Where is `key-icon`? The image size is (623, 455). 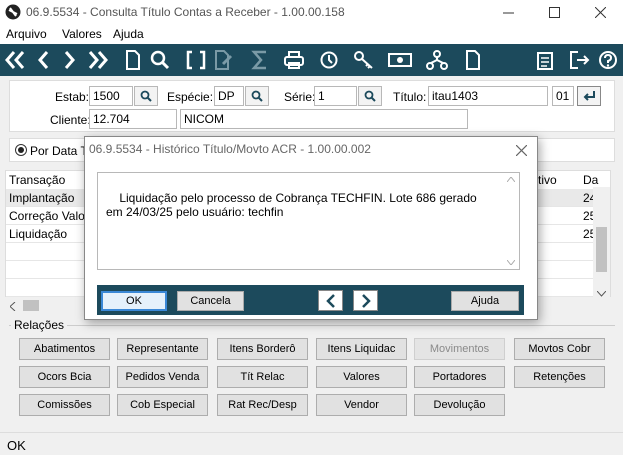
key-icon is located at coordinates (363, 60).